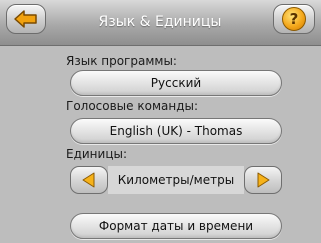  I want to click on triangle-right-icon, so click(263, 180).